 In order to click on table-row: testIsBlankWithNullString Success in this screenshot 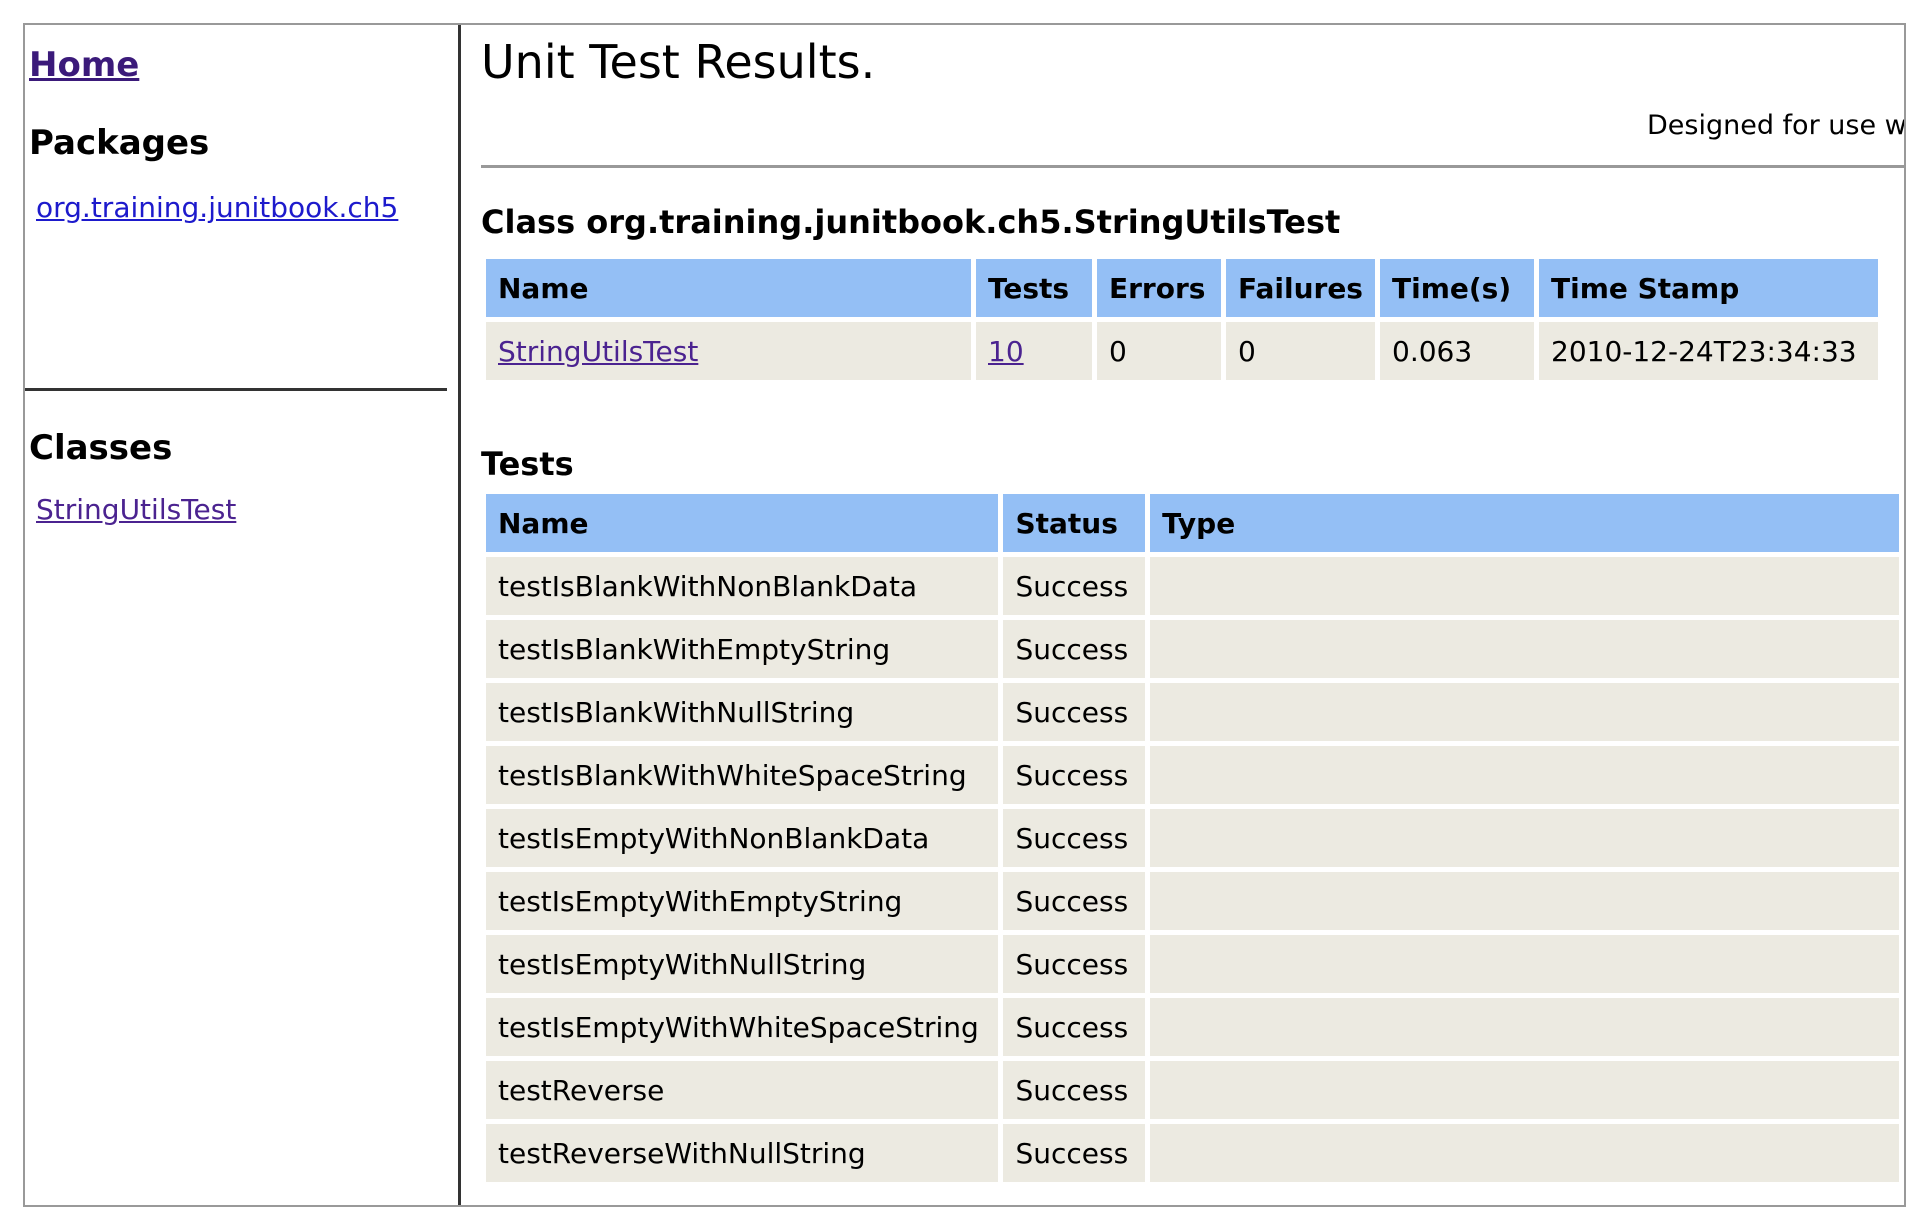, I will do `click(1192, 712)`.